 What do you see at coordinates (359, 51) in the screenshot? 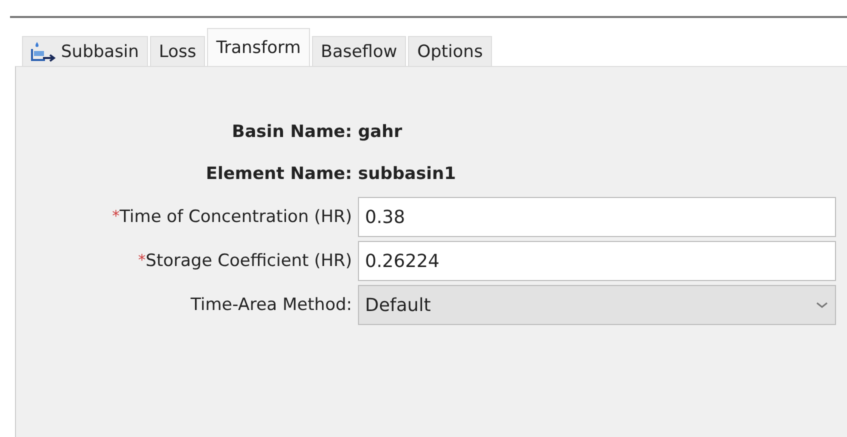
I see `tab: Baseflow` at bounding box center [359, 51].